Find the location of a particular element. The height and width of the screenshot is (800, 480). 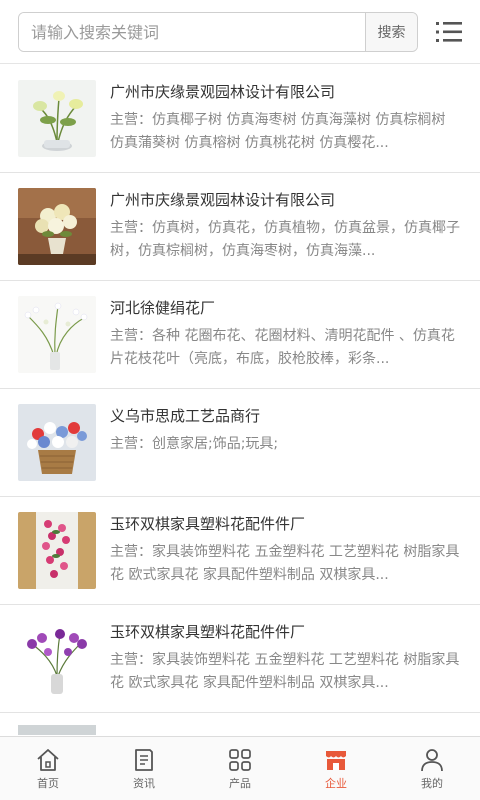

list-menu-icon is located at coordinates (449, 32).